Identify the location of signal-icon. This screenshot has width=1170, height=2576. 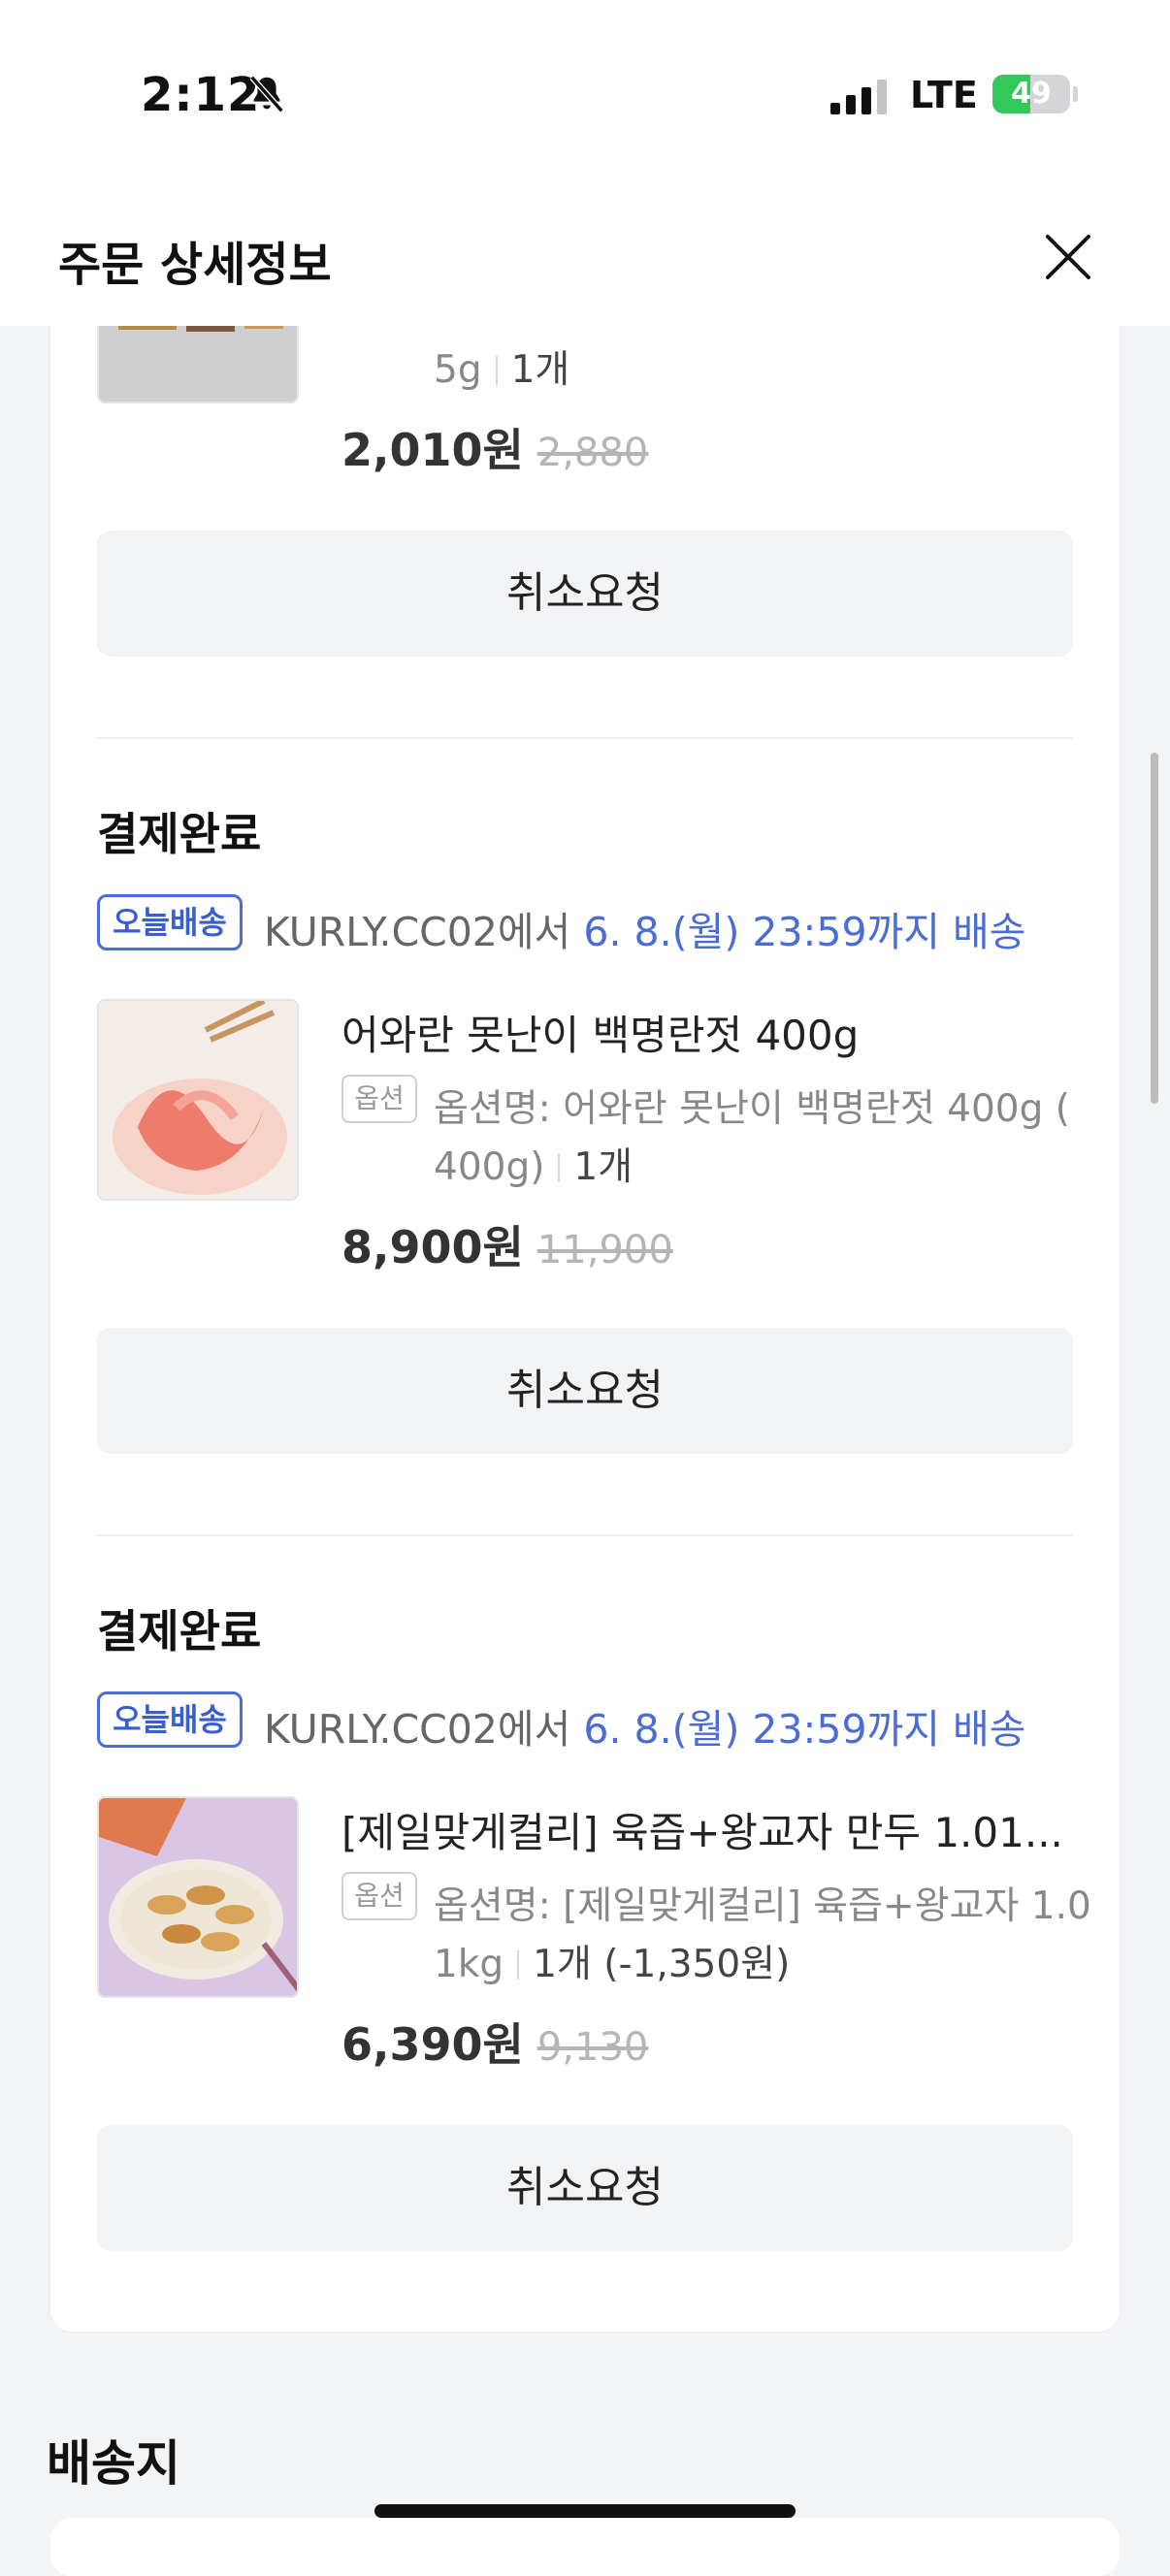
(858, 97).